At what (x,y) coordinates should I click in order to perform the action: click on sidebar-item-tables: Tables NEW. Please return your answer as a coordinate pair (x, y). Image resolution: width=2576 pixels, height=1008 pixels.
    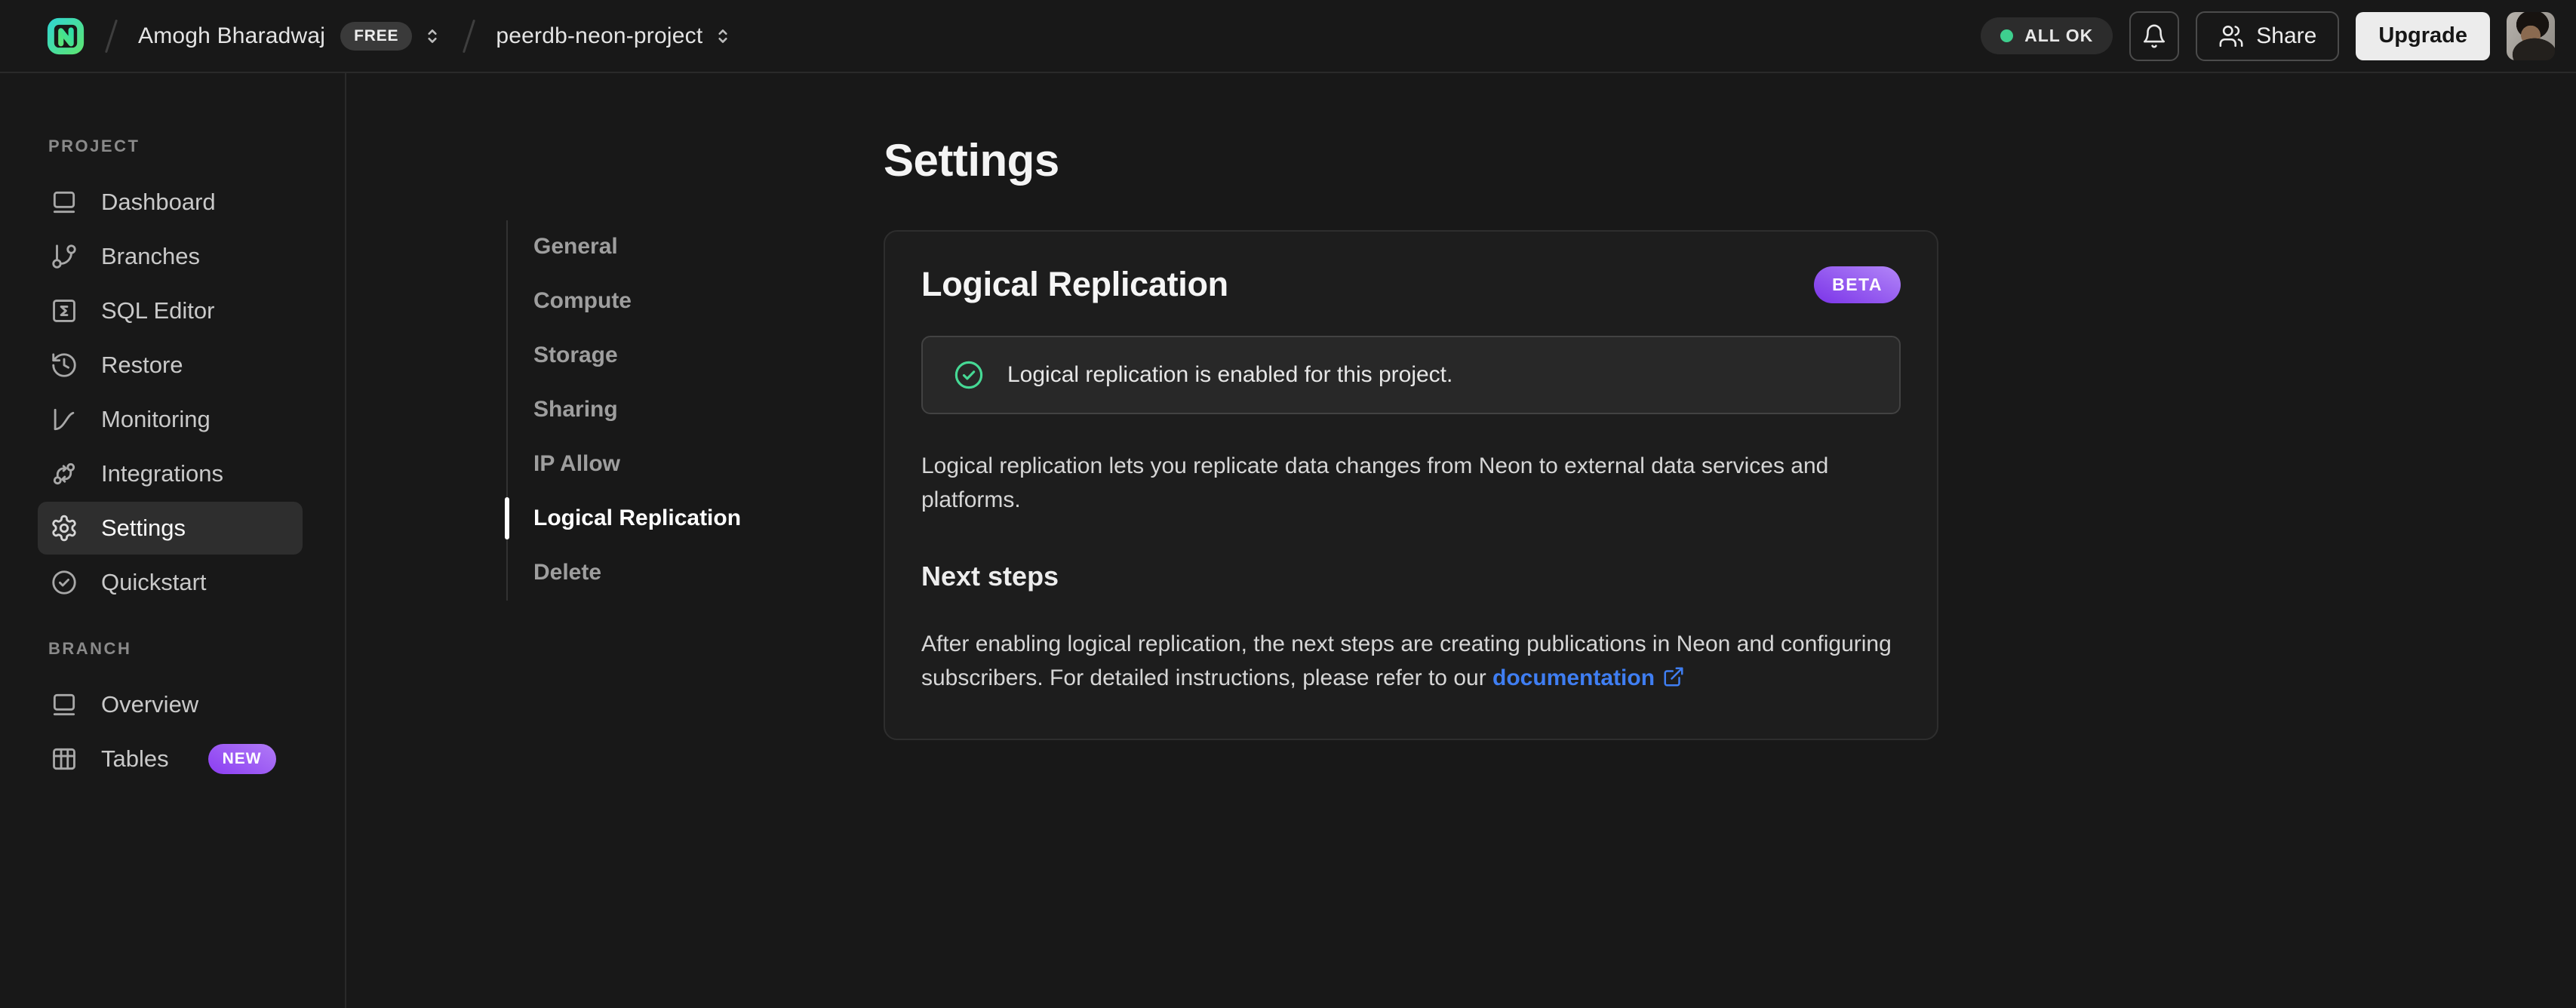
    Looking at the image, I should click on (170, 759).